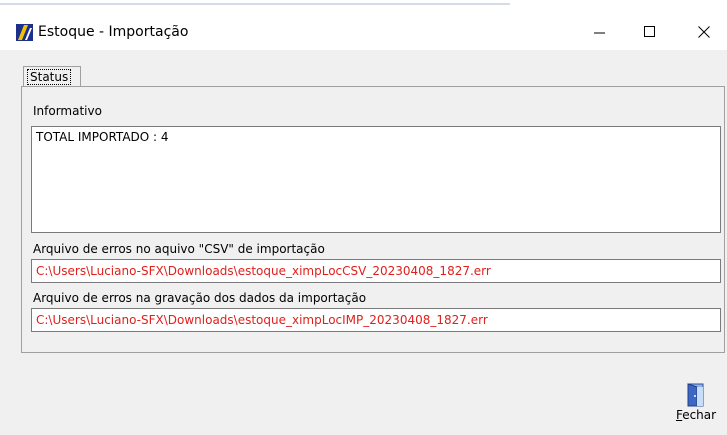  I want to click on close-icon, so click(704, 32).